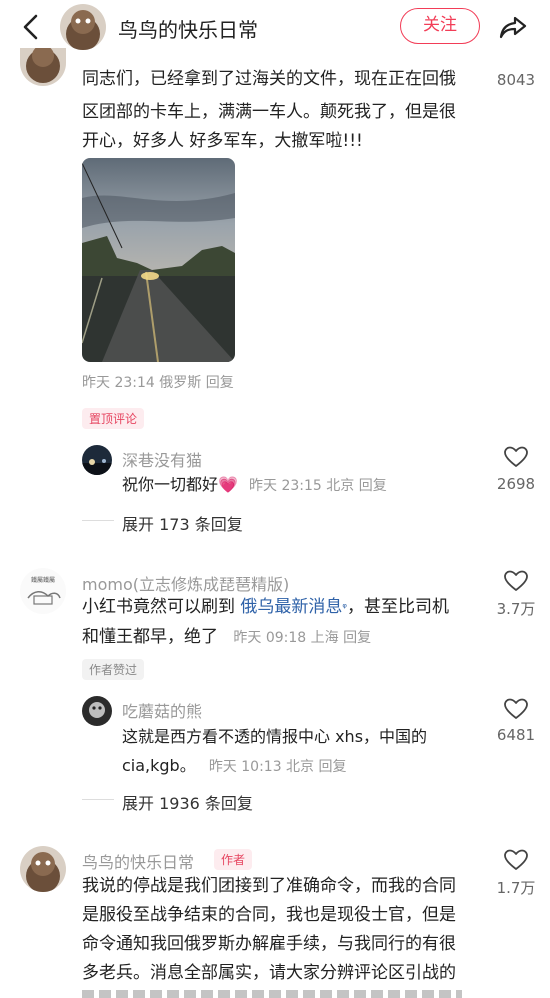  I want to click on reply-username: 吃蘑菇的熊, so click(162, 710).